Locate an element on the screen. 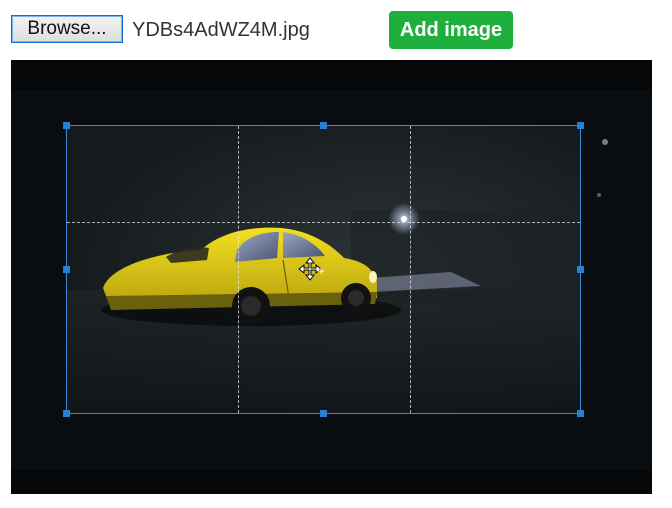  resize-handle-w is located at coordinates (66, 269).